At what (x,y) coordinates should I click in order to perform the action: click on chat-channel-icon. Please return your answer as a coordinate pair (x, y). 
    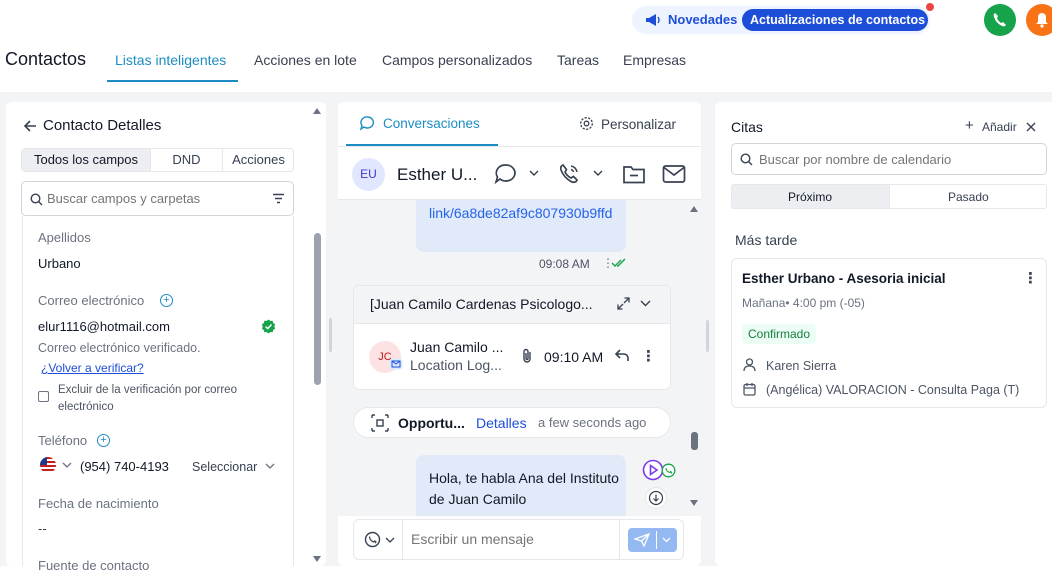
    Looking at the image, I should click on (506, 174).